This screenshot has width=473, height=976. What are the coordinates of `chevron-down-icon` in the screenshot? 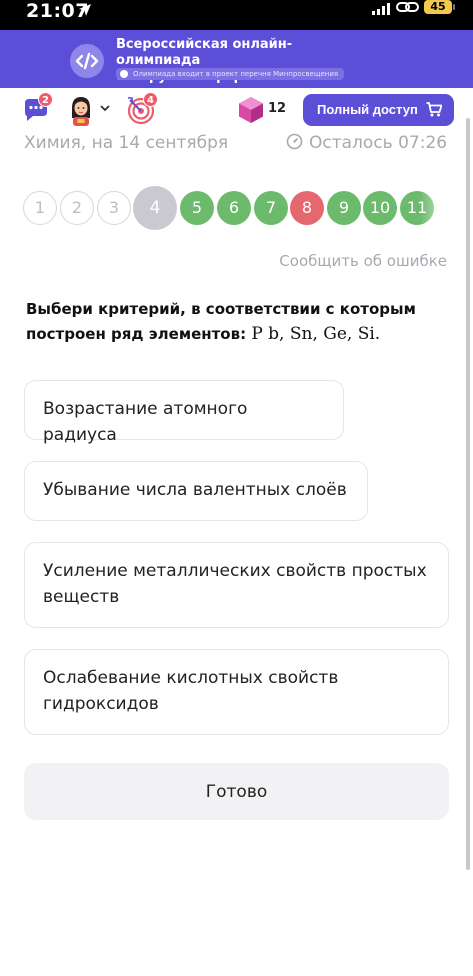 It's located at (105, 108).